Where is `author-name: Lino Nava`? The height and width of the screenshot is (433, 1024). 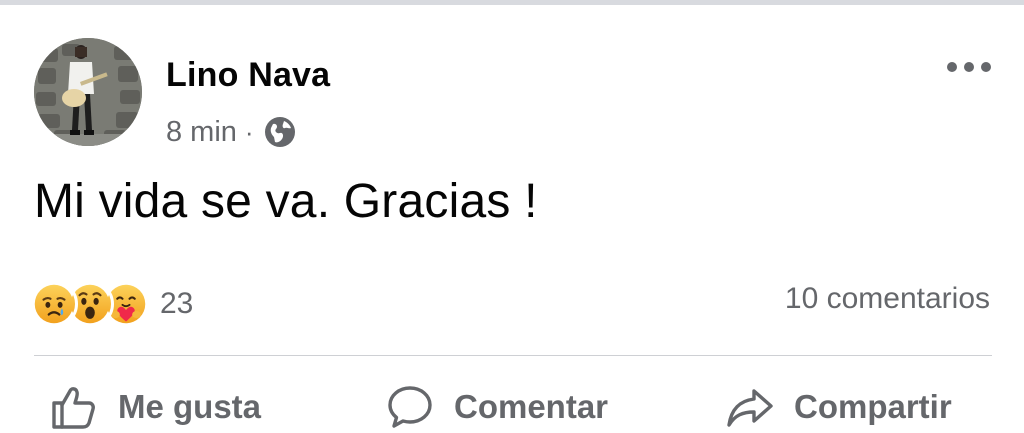
author-name: Lino Nava is located at coordinates (248, 75).